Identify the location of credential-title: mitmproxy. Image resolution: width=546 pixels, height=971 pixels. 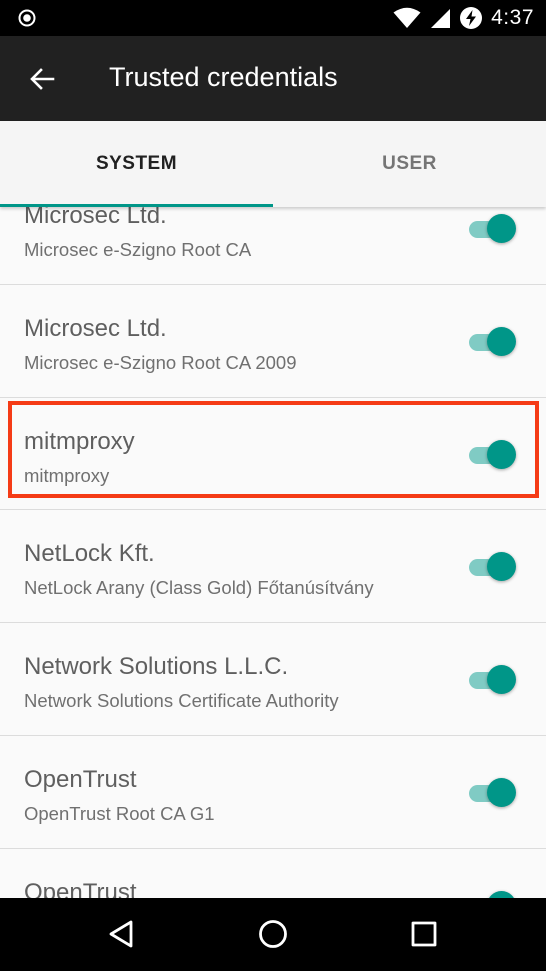
(79, 441).